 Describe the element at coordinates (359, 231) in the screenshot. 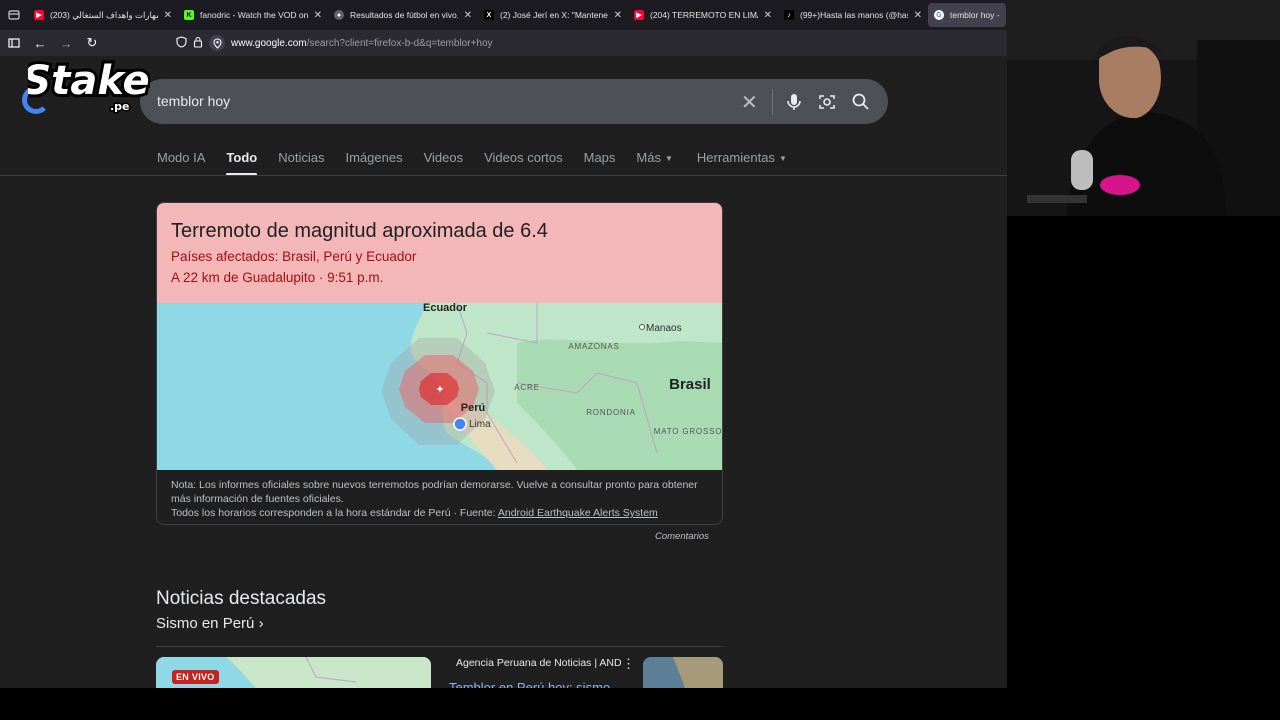

I see `earthquake-title: Terremoto de magnitud aproximada de 6.4` at that location.